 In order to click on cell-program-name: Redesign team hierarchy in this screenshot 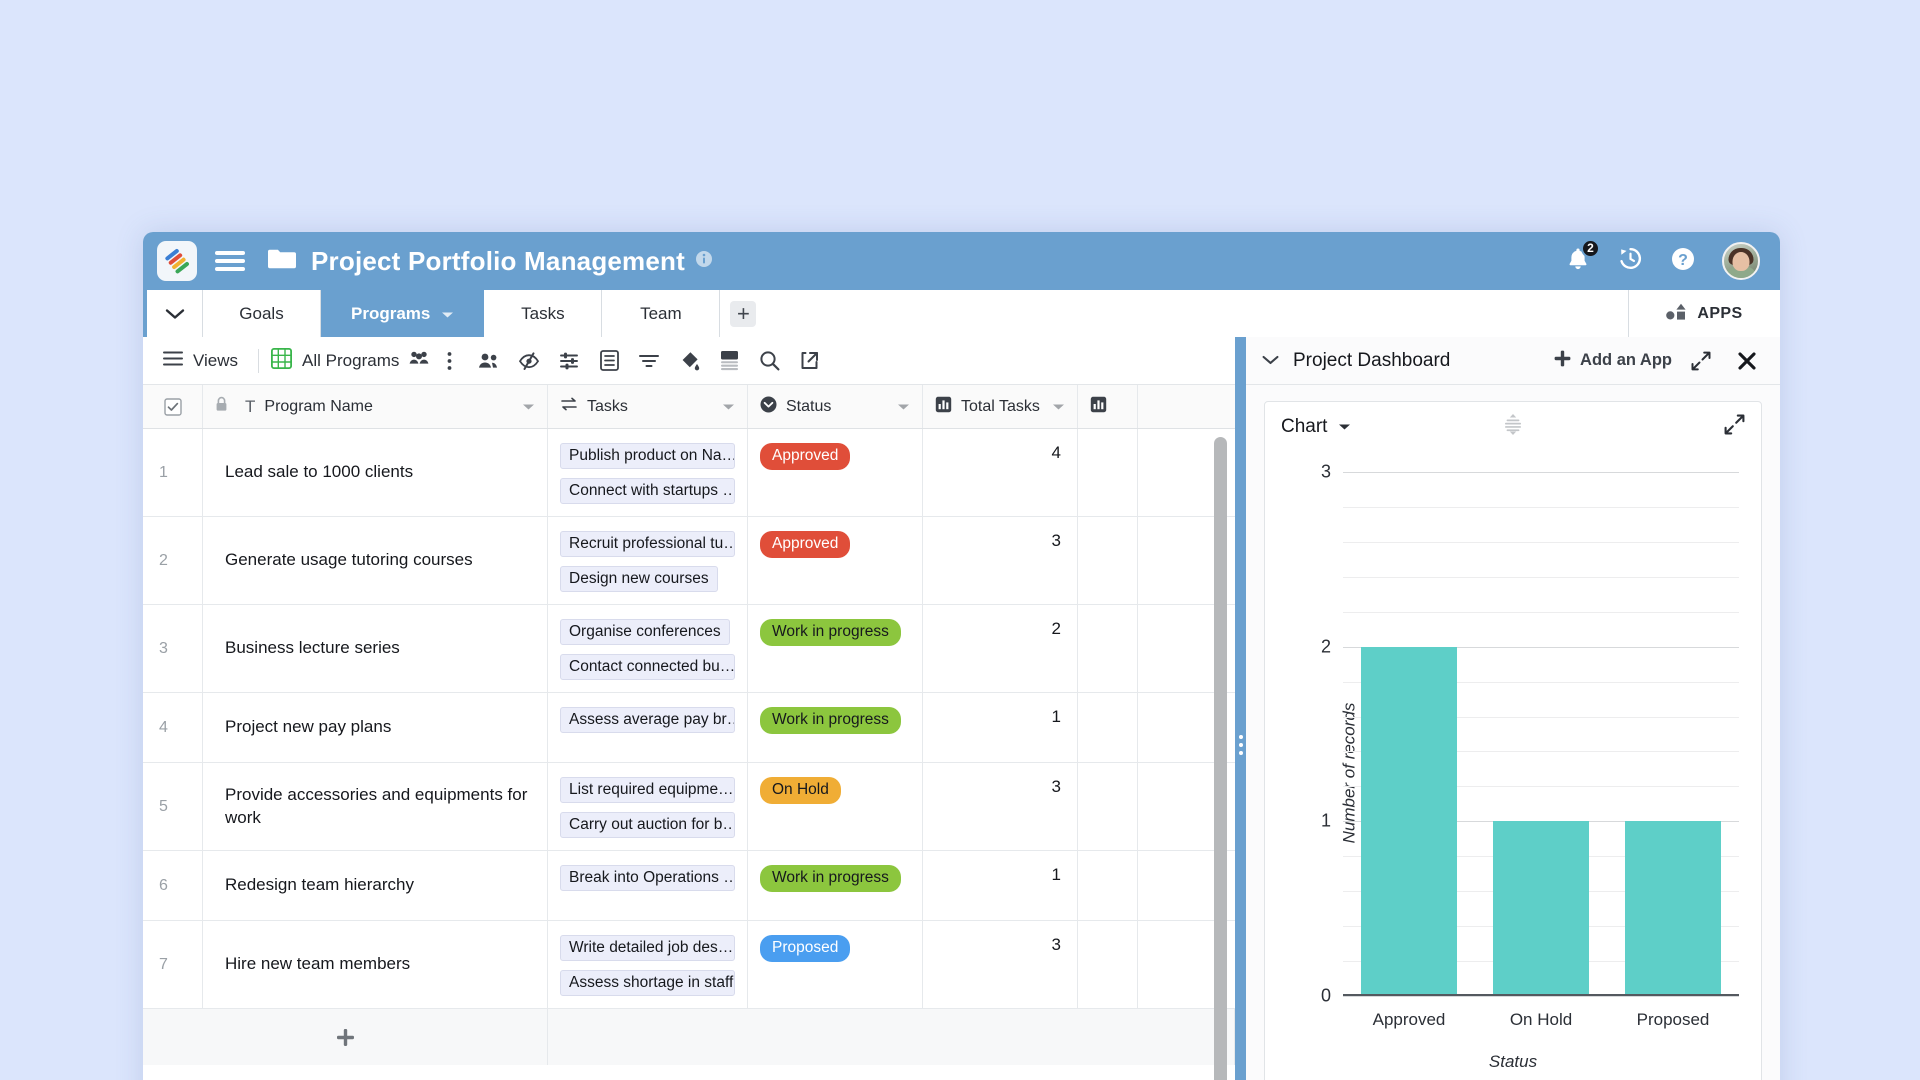, I will do `click(375, 885)`.